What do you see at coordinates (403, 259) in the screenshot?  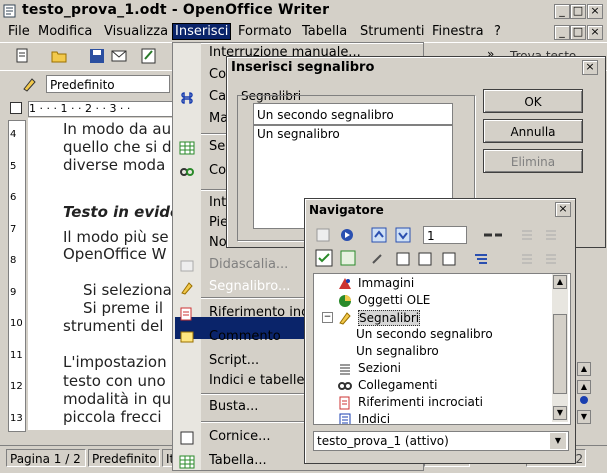 I see `header-icon` at bounding box center [403, 259].